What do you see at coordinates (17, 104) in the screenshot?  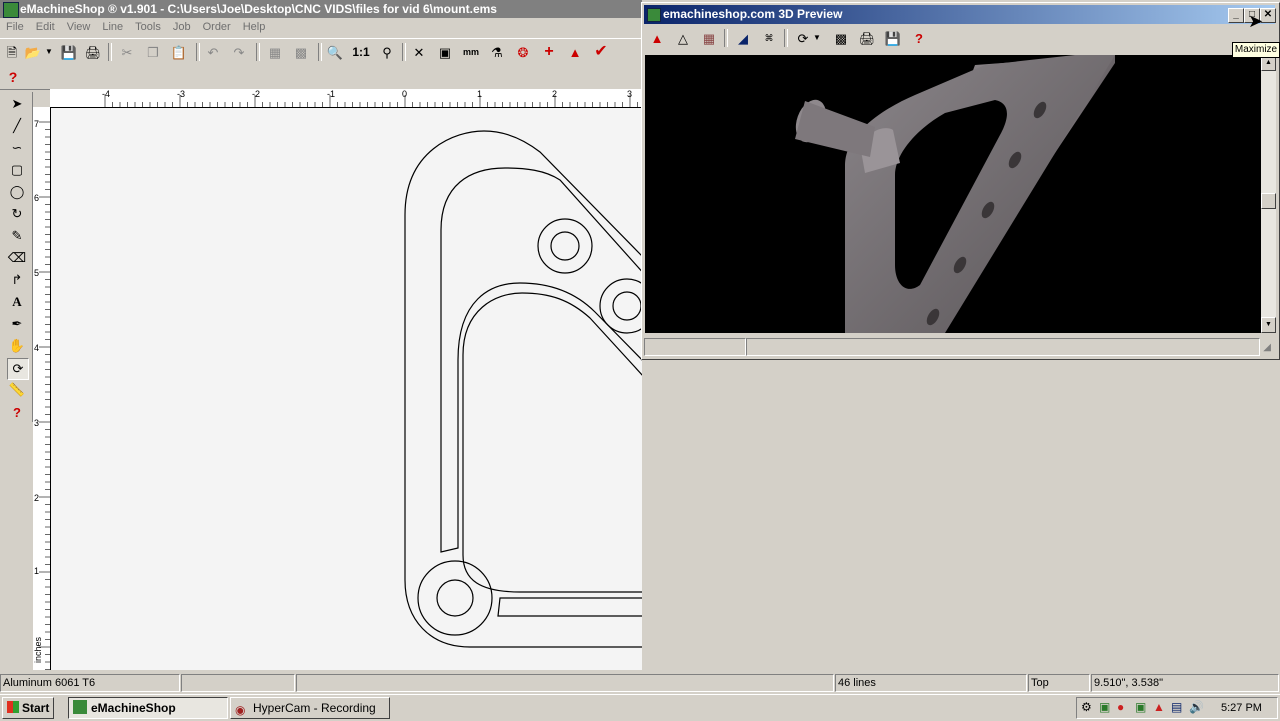 I see `select-arrow-icon: ➤` at bounding box center [17, 104].